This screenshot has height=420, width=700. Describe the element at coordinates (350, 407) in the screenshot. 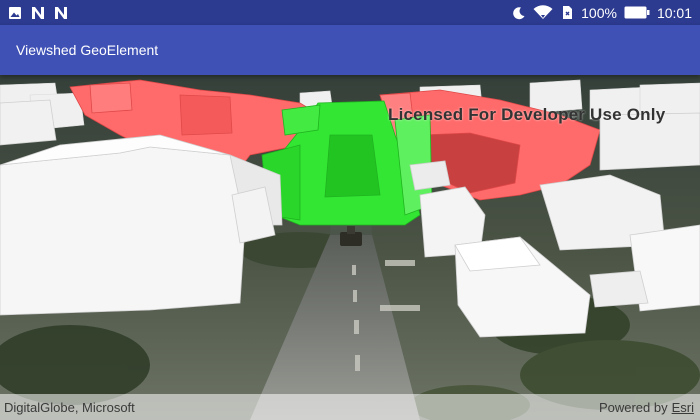

I see `attribution-bar: DigitalGlobe, Microsoft Powered by Esri` at that location.